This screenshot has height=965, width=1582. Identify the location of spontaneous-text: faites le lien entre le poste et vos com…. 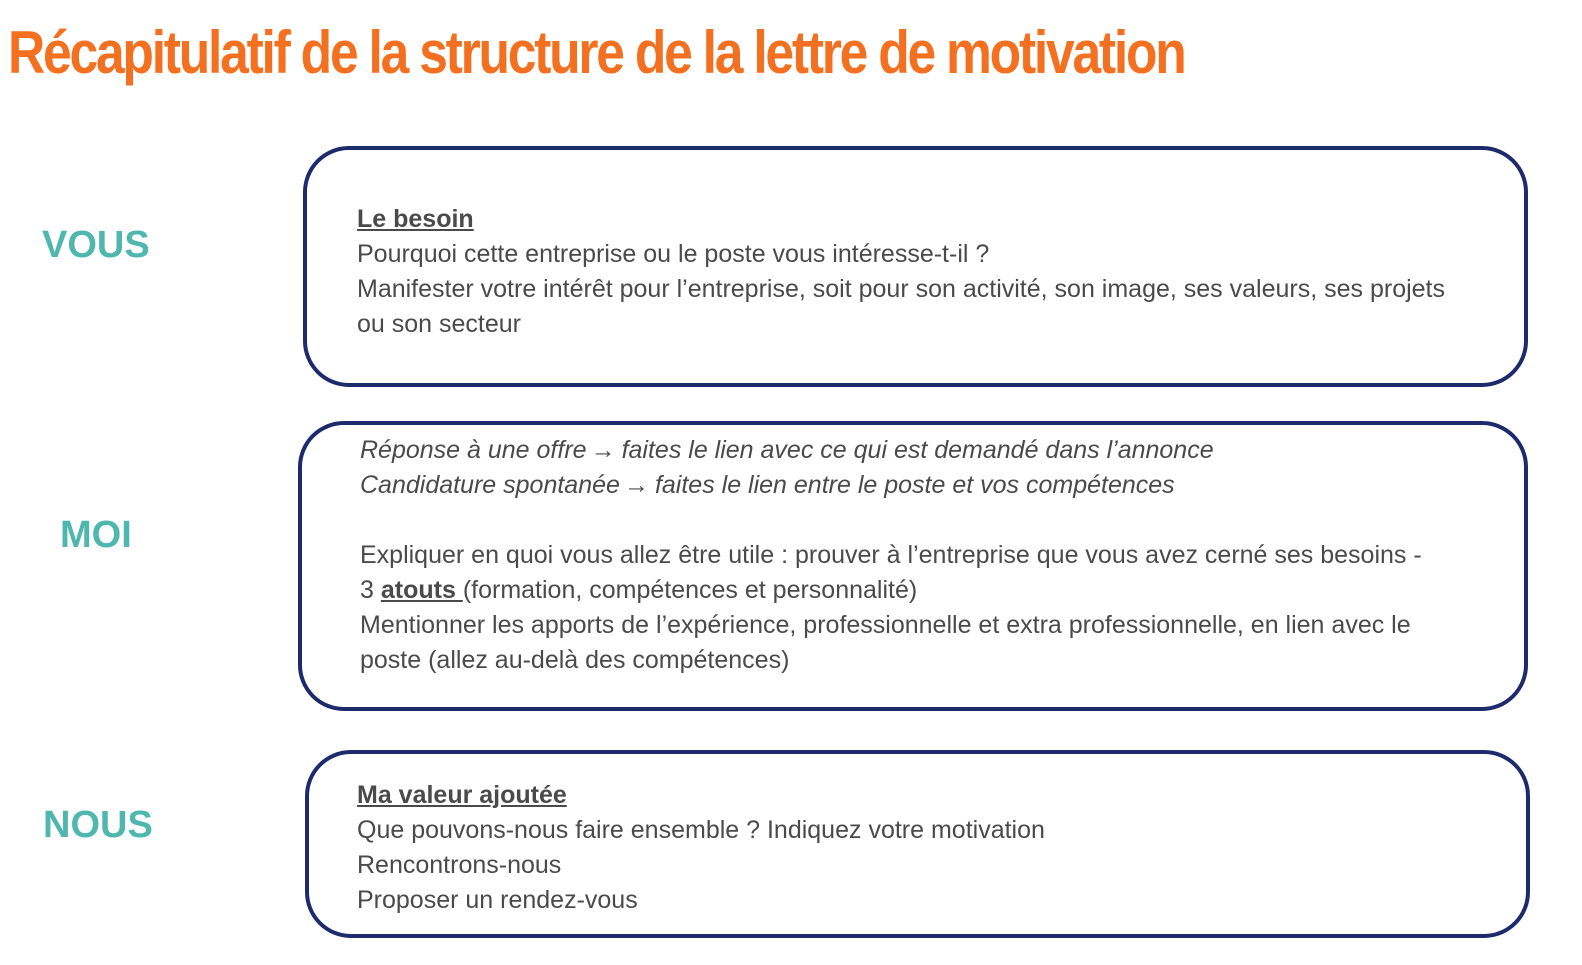
(914, 485).